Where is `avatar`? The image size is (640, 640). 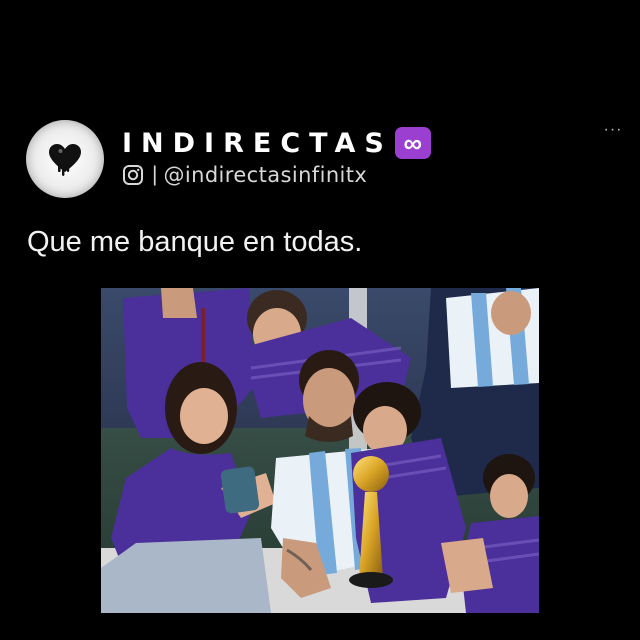 avatar is located at coordinates (65, 159).